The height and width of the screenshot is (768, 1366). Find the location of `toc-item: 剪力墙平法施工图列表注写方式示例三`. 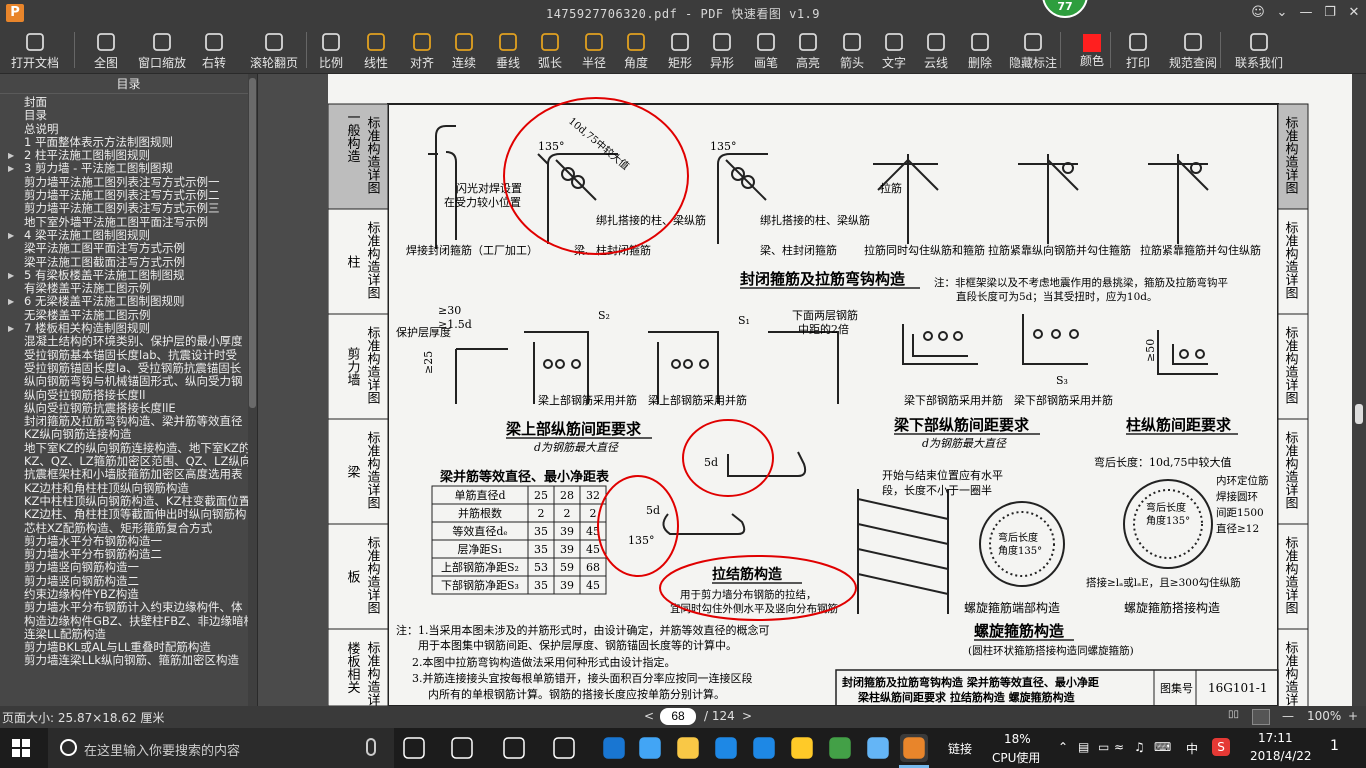

toc-item: 剪力墙平法施工图列表注写方式示例三 is located at coordinates (124, 208).